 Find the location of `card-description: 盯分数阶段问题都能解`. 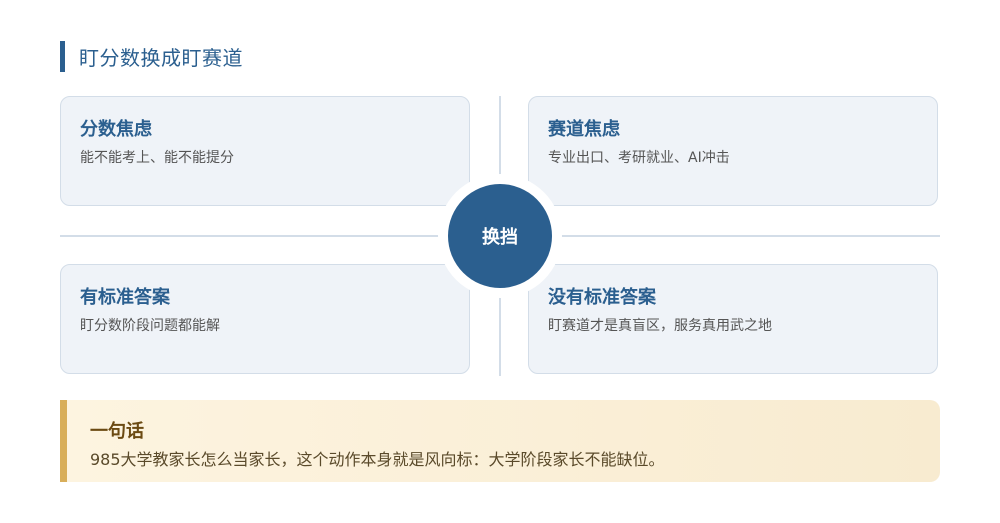

card-description: 盯分数阶段问题都能解 is located at coordinates (150, 326).